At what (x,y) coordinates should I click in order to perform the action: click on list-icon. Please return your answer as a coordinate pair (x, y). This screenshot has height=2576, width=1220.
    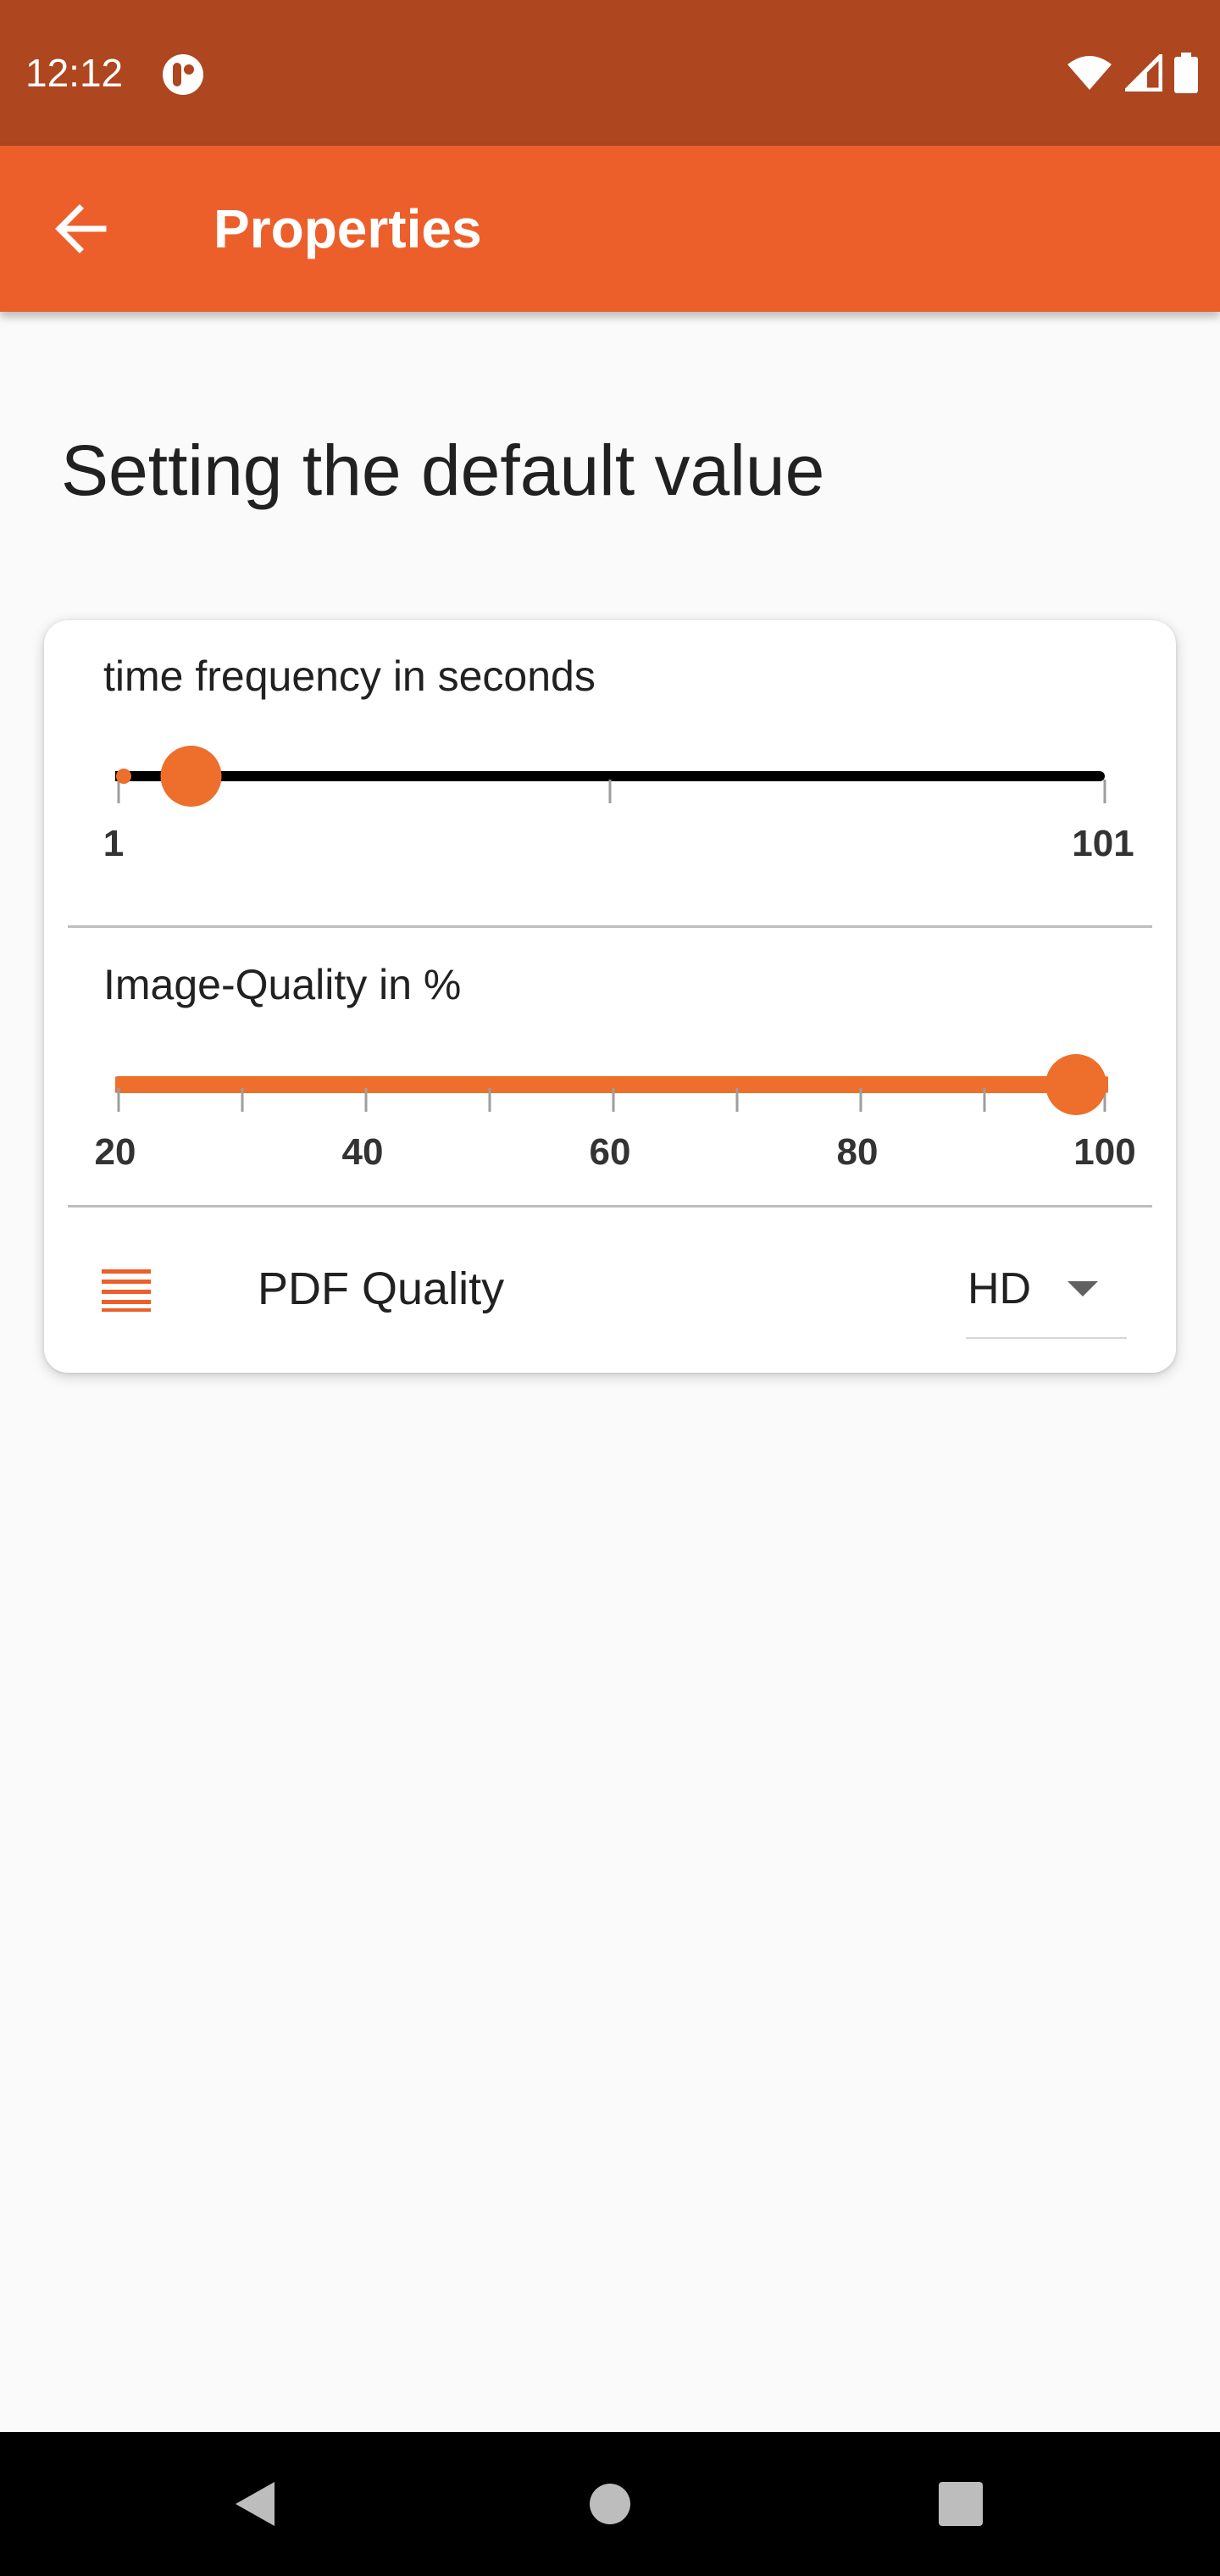
    Looking at the image, I should click on (126, 1290).